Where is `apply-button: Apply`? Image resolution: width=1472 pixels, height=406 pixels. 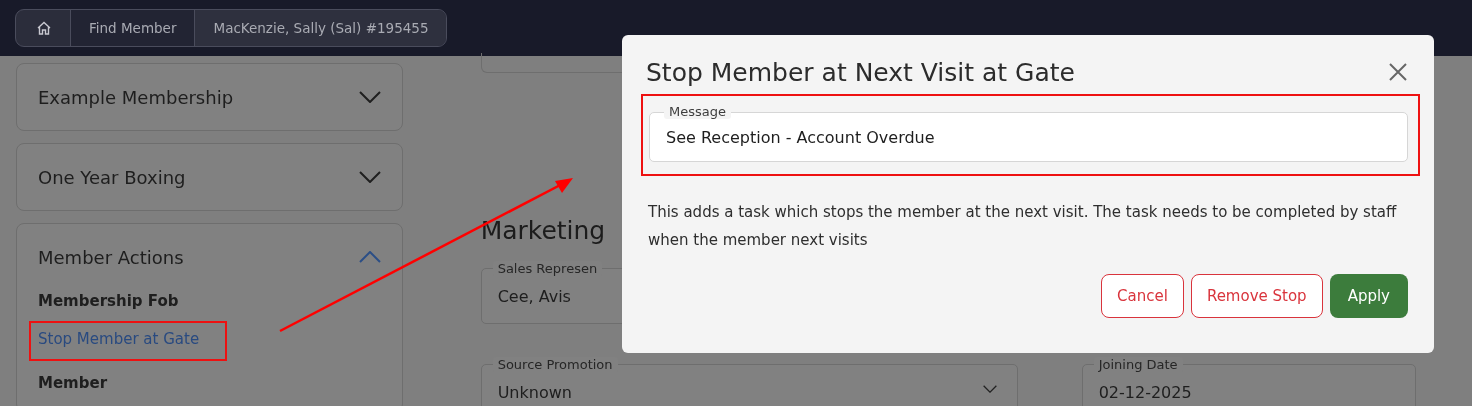 apply-button: Apply is located at coordinates (1368, 296).